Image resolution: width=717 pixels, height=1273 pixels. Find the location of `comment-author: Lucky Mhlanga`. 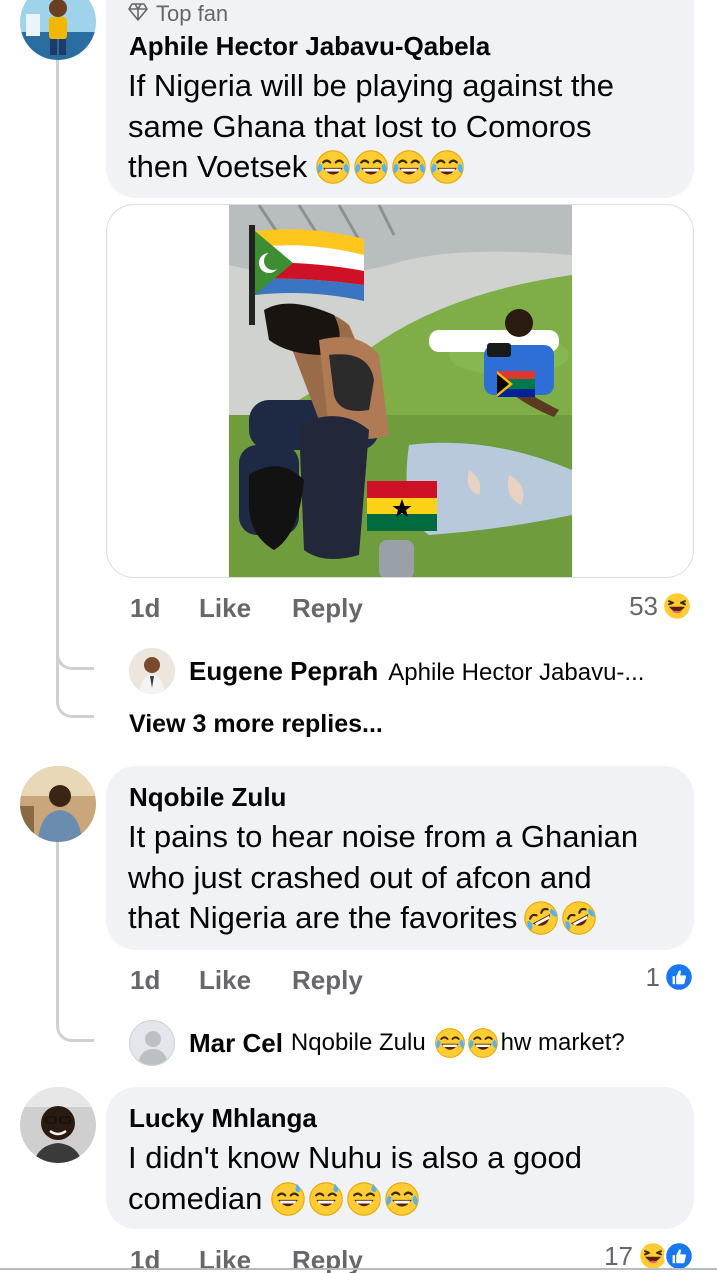

comment-author: Lucky Mhlanga is located at coordinates (223, 1118).